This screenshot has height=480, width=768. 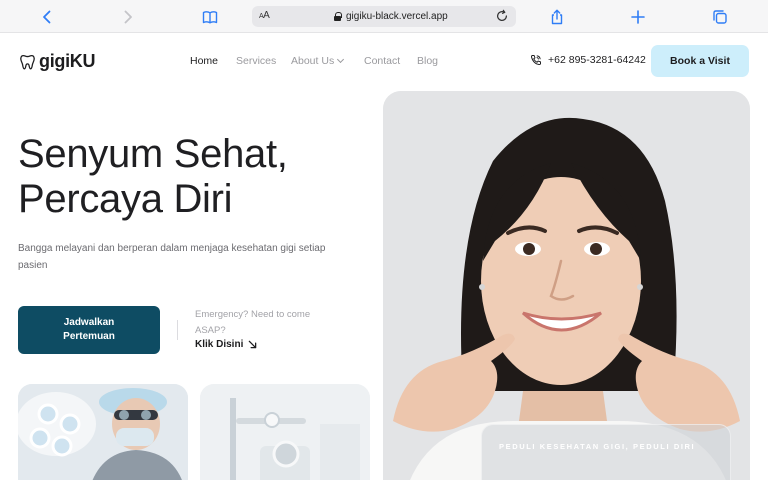 I want to click on reader-options: AA, so click(x=264, y=15).